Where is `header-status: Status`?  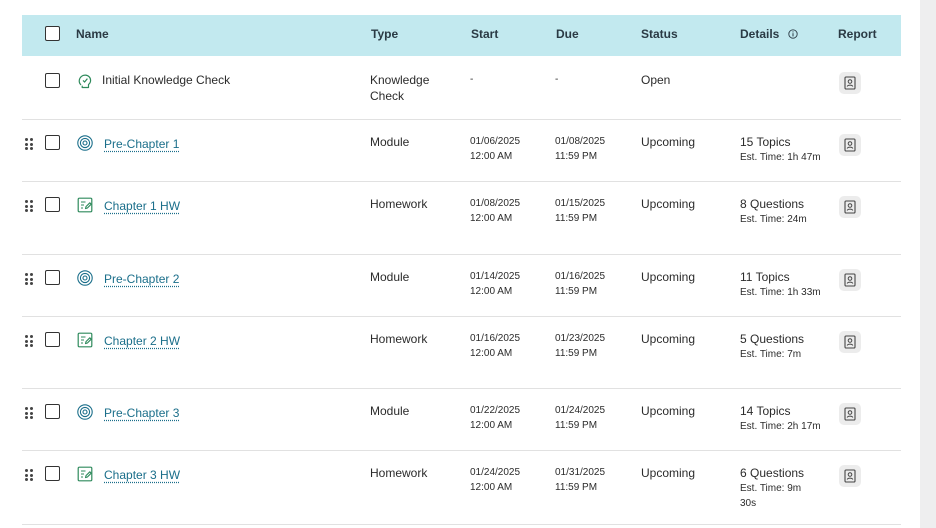
header-status: Status is located at coordinates (659, 34).